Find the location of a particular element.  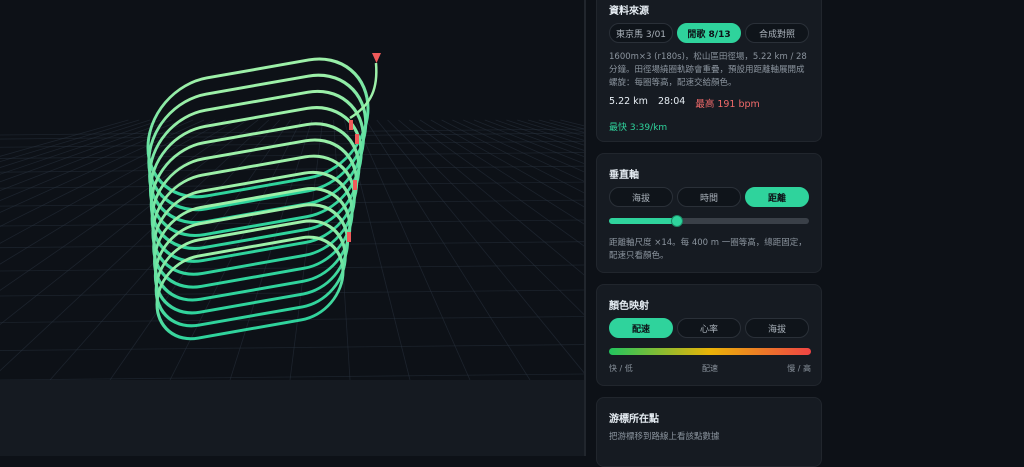

color-option-heart-rate: 心率 is located at coordinates (709, 328).